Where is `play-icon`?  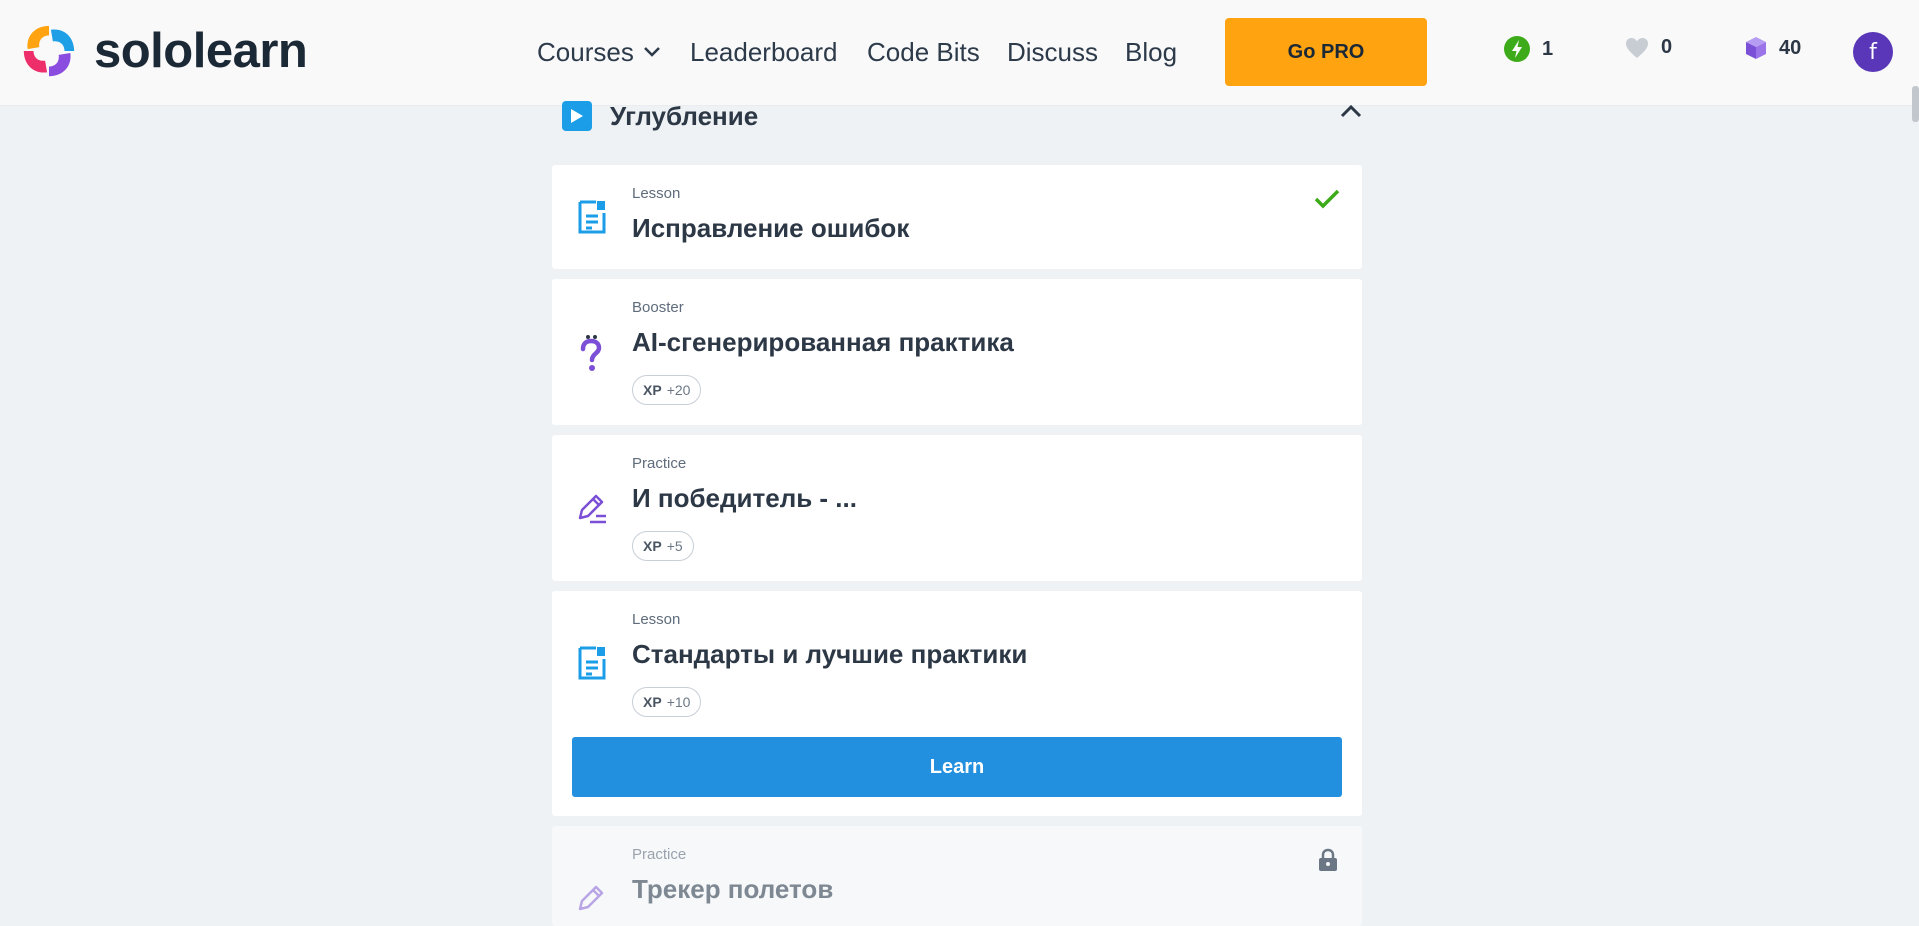
play-icon is located at coordinates (577, 116).